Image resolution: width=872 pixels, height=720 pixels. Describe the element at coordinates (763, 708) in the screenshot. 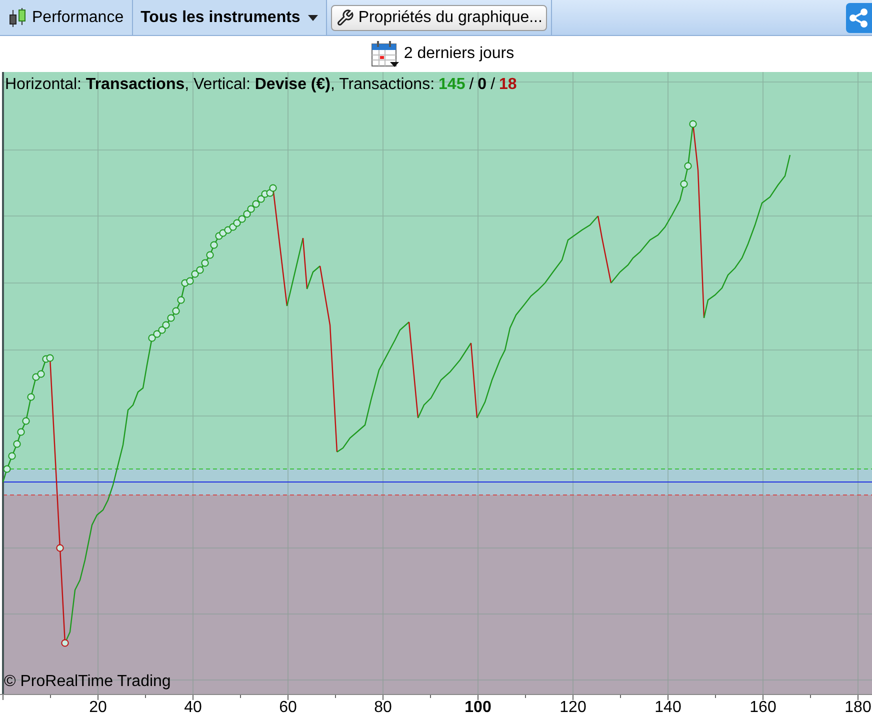

I see `axis-tick-label: 160` at that location.